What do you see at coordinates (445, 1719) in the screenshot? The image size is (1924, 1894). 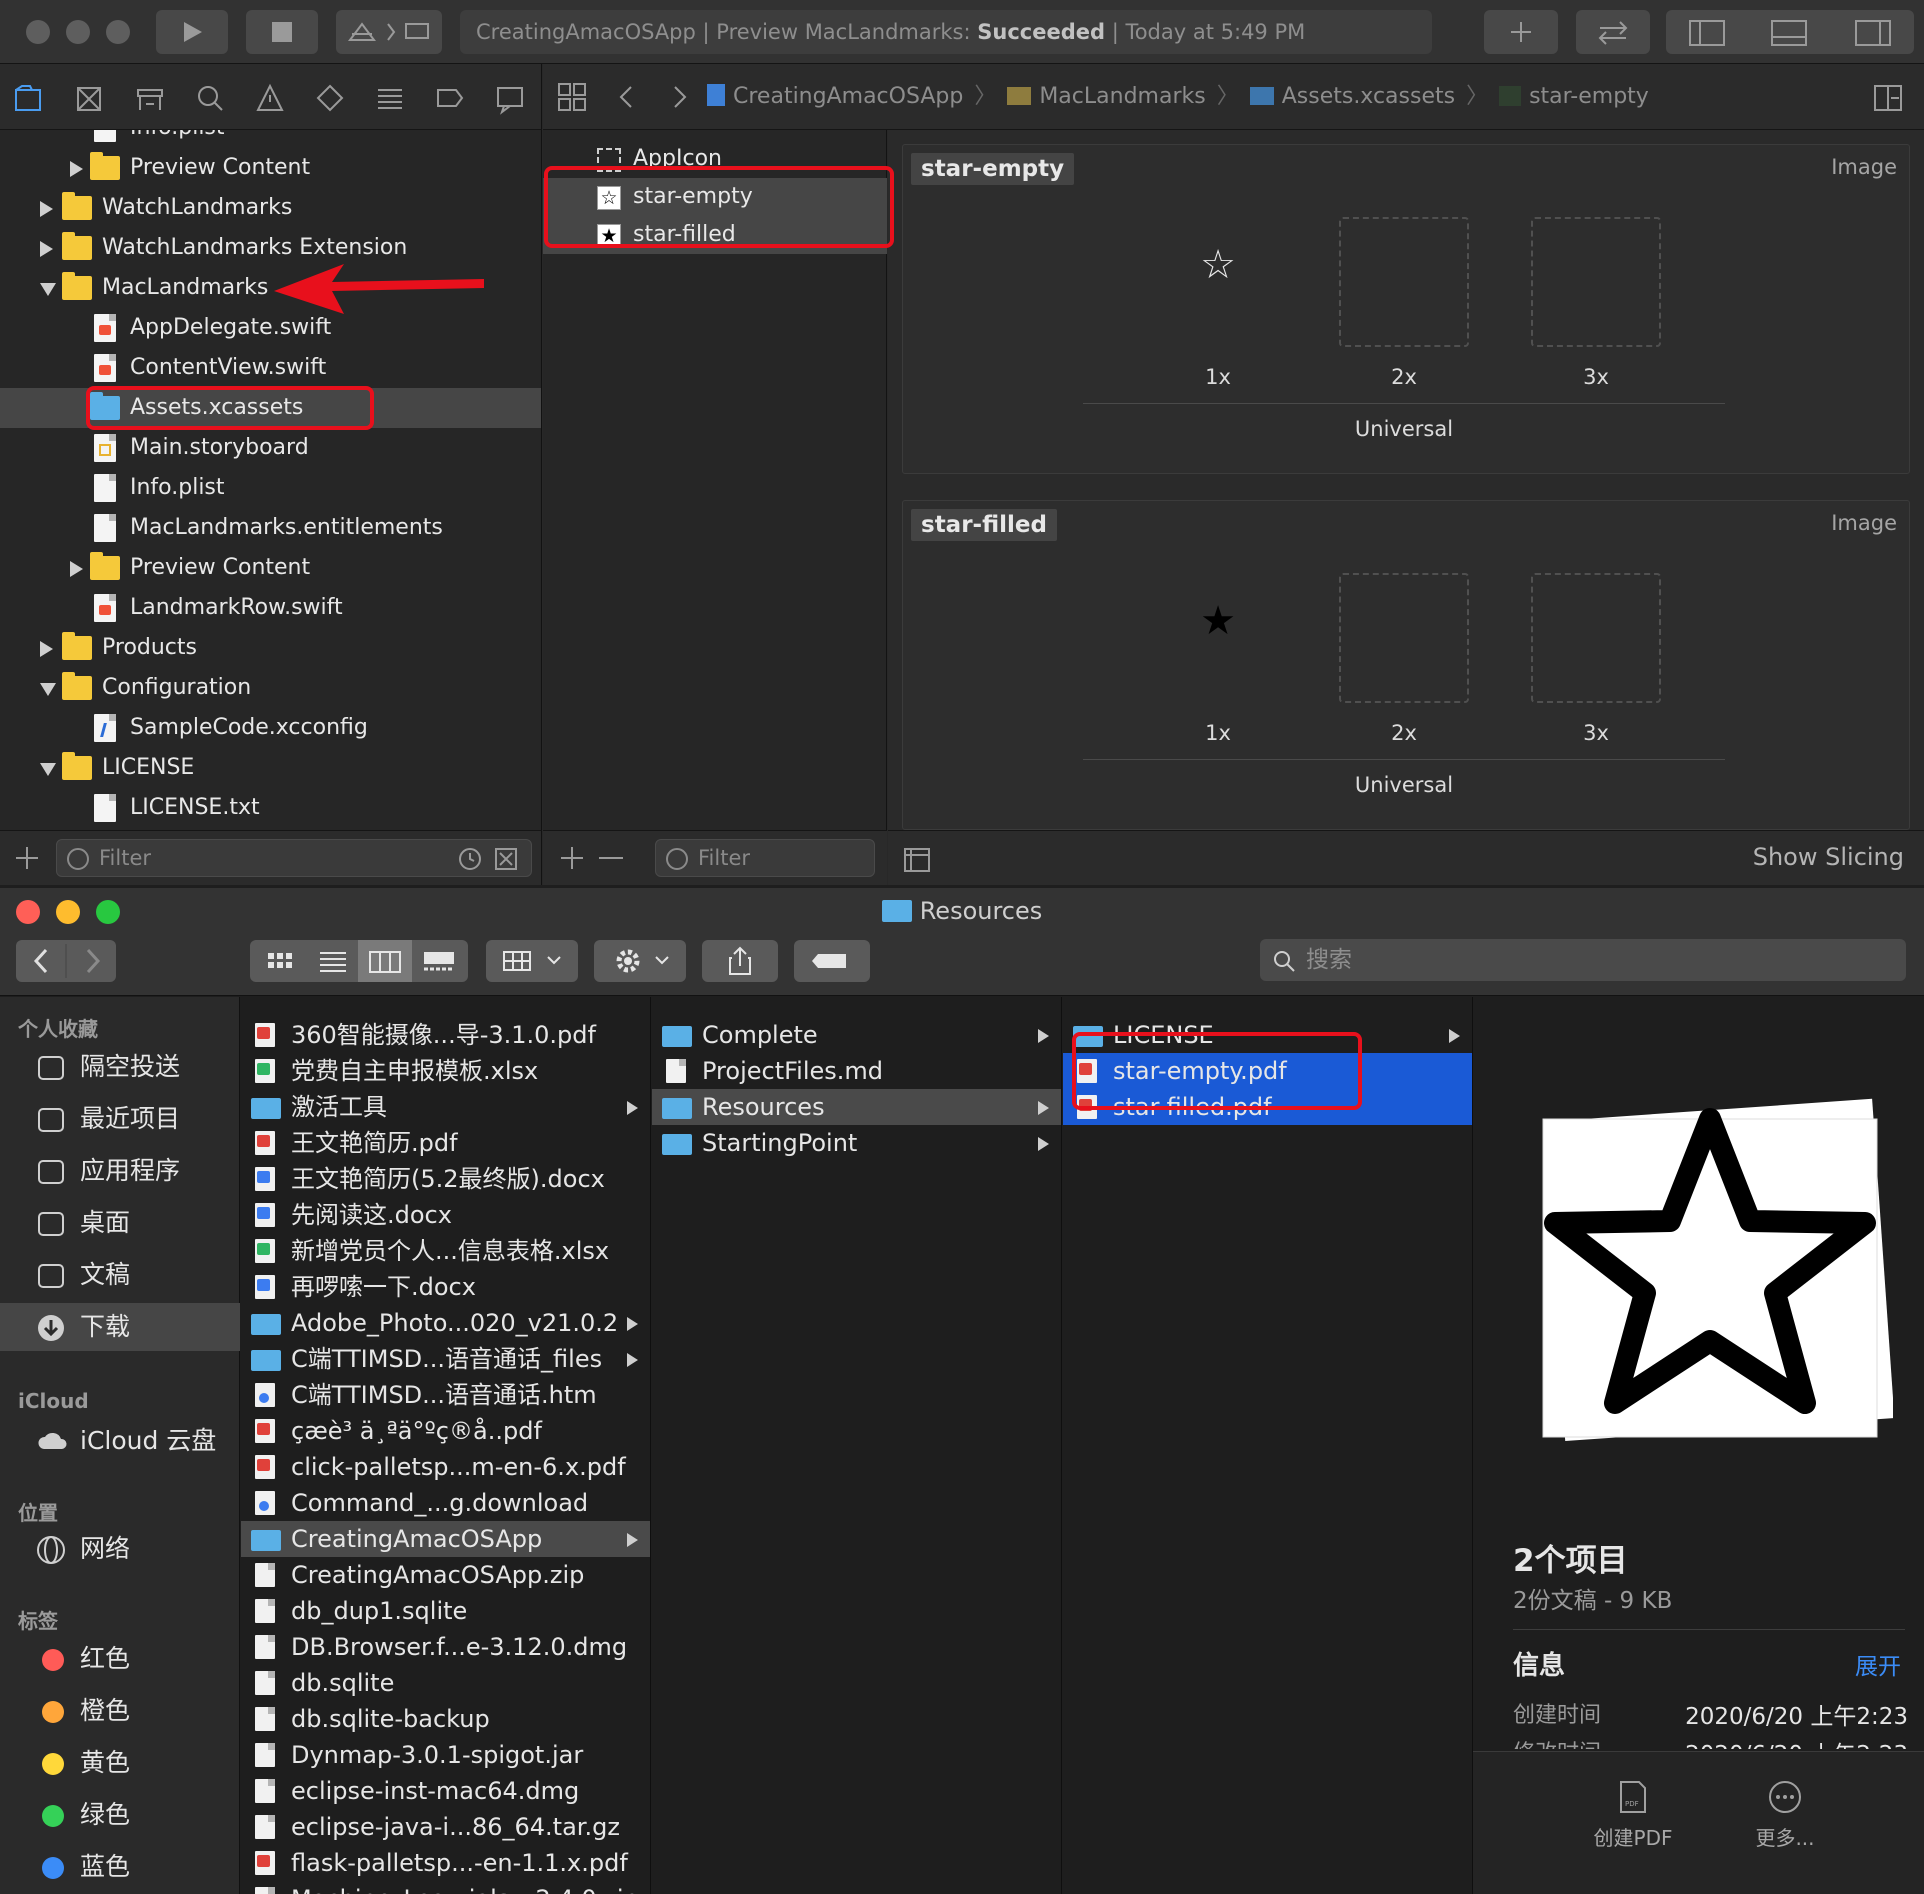 I see `finder-list-item: db.sqlite-backup` at bounding box center [445, 1719].